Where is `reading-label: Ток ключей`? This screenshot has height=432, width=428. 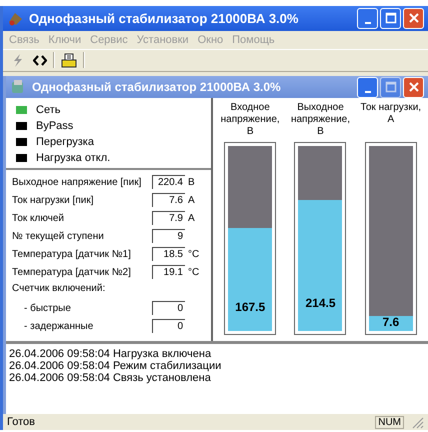 reading-label: Ток ключей is located at coordinates (39, 218).